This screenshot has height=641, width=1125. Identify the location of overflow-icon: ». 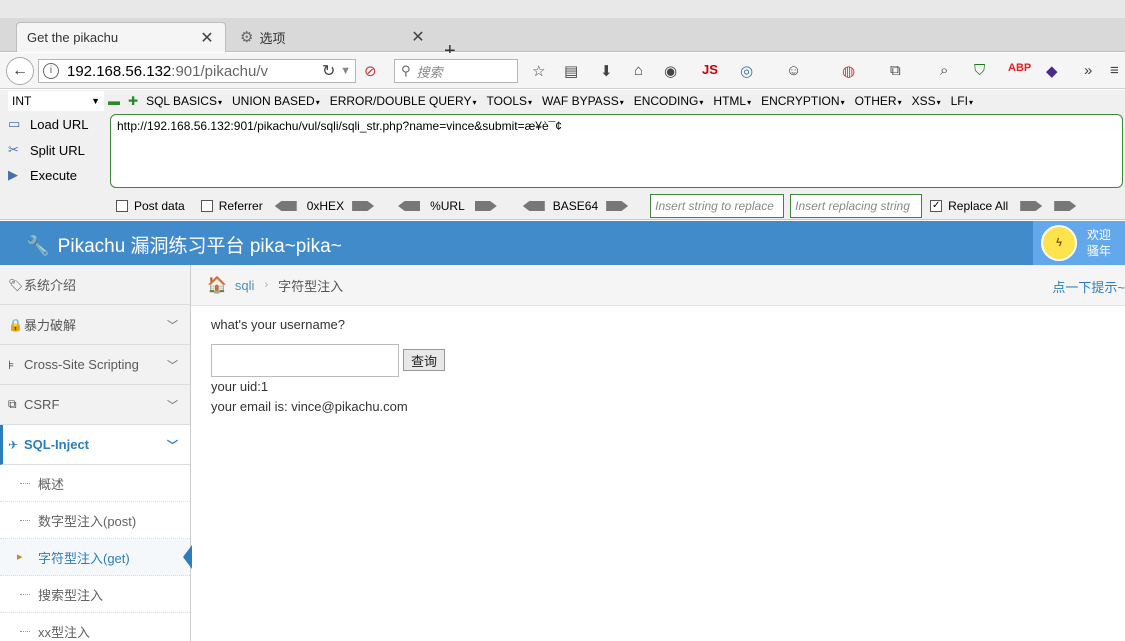
(1088, 70).